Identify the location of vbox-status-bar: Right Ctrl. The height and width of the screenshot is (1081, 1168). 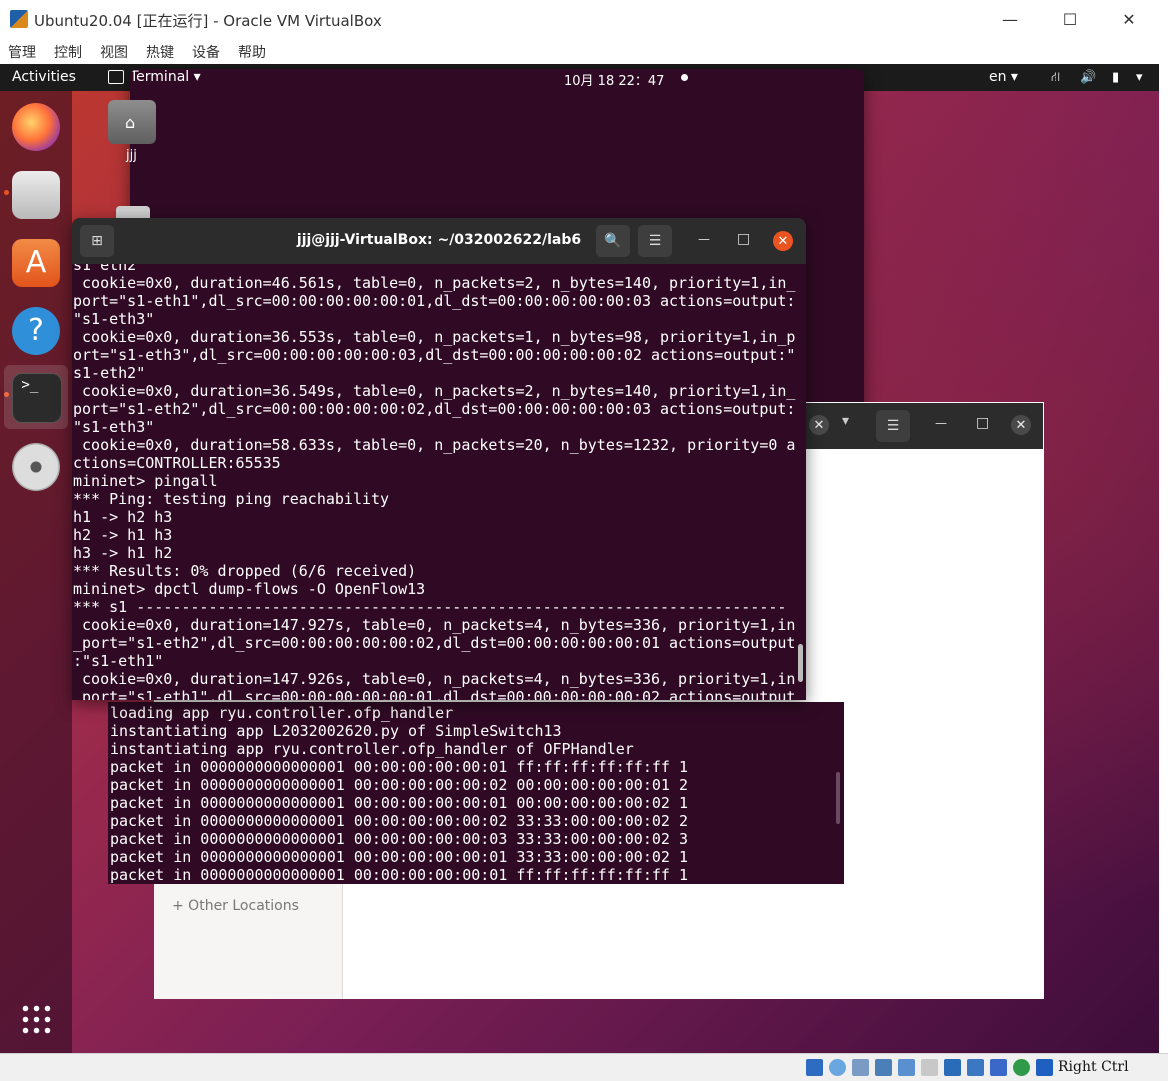
(584, 1067).